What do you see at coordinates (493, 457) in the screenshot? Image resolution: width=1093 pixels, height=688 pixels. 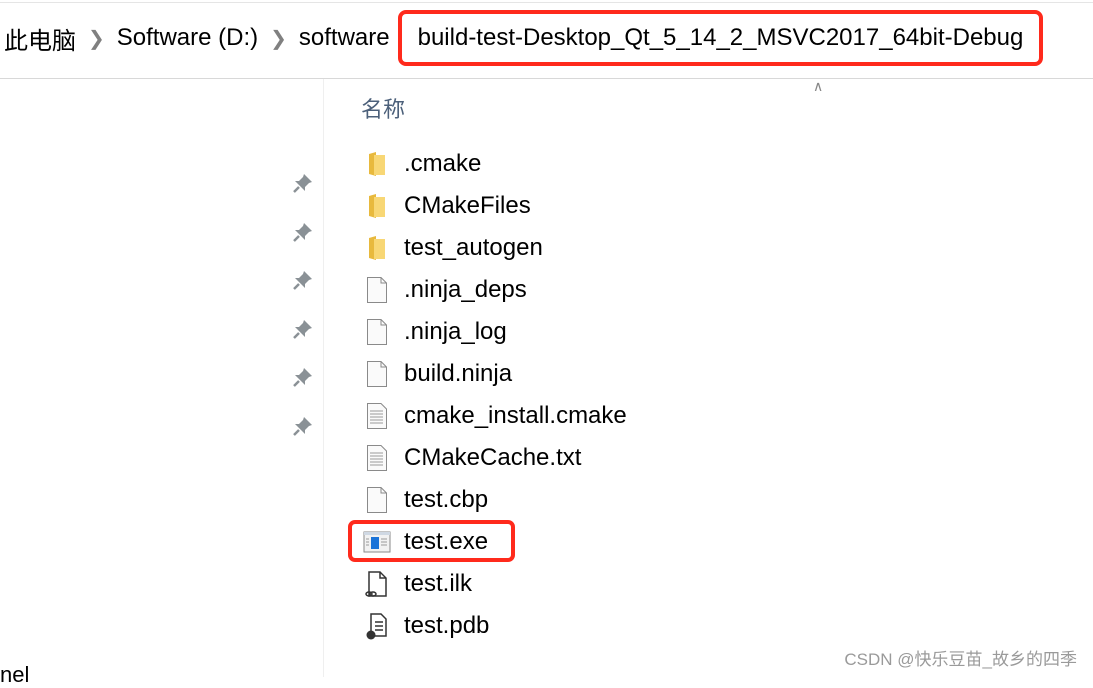 I see `file-name: CMakeCache.txt` at bounding box center [493, 457].